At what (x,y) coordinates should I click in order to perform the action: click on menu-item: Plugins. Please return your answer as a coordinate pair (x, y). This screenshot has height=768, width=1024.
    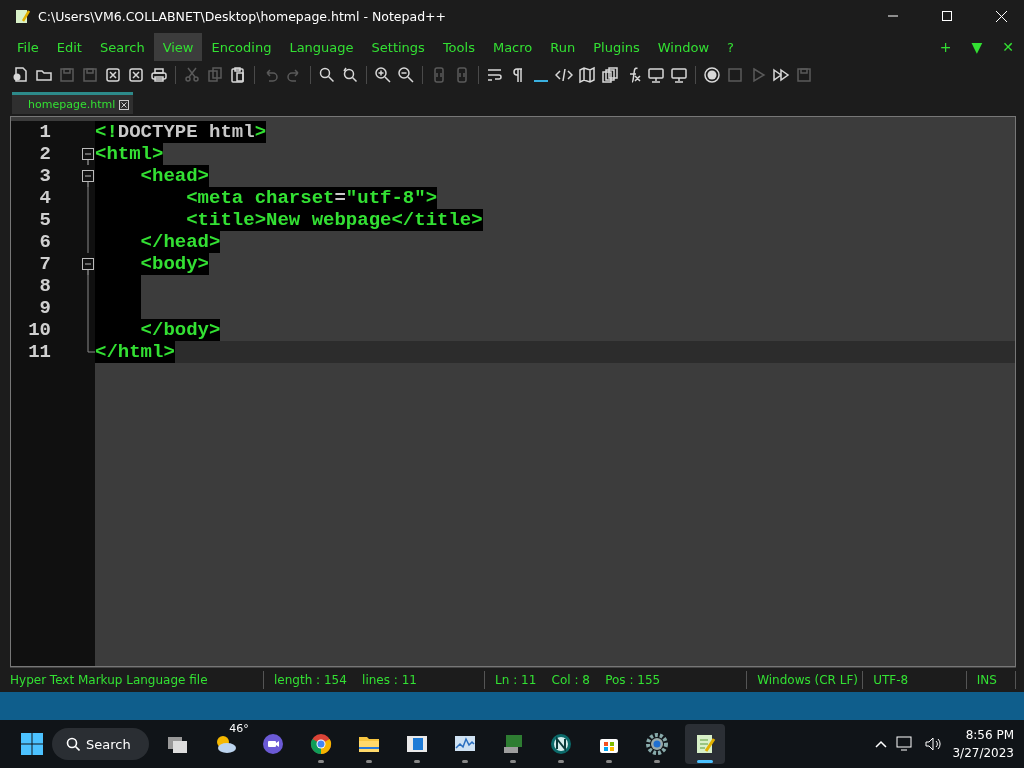
    Looking at the image, I should click on (616, 47).